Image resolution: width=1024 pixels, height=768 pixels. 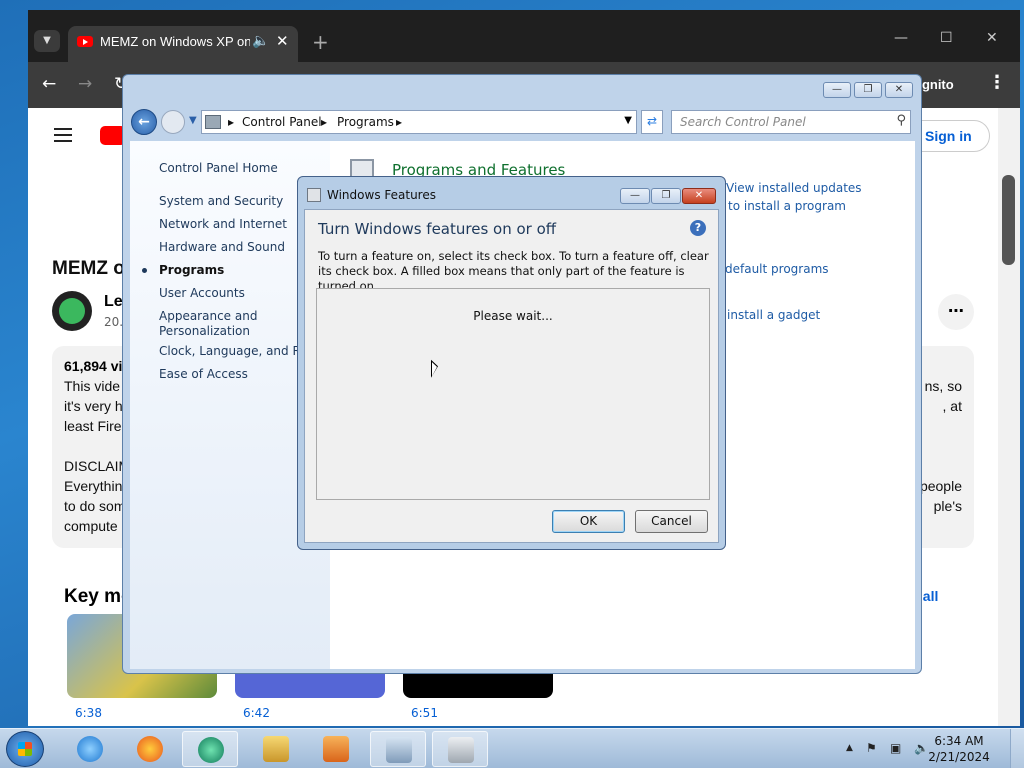 What do you see at coordinates (437, 229) in the screenshot?
I see `dialog-heading: Turn Windows features on or off` at bounding box center [437, 229].